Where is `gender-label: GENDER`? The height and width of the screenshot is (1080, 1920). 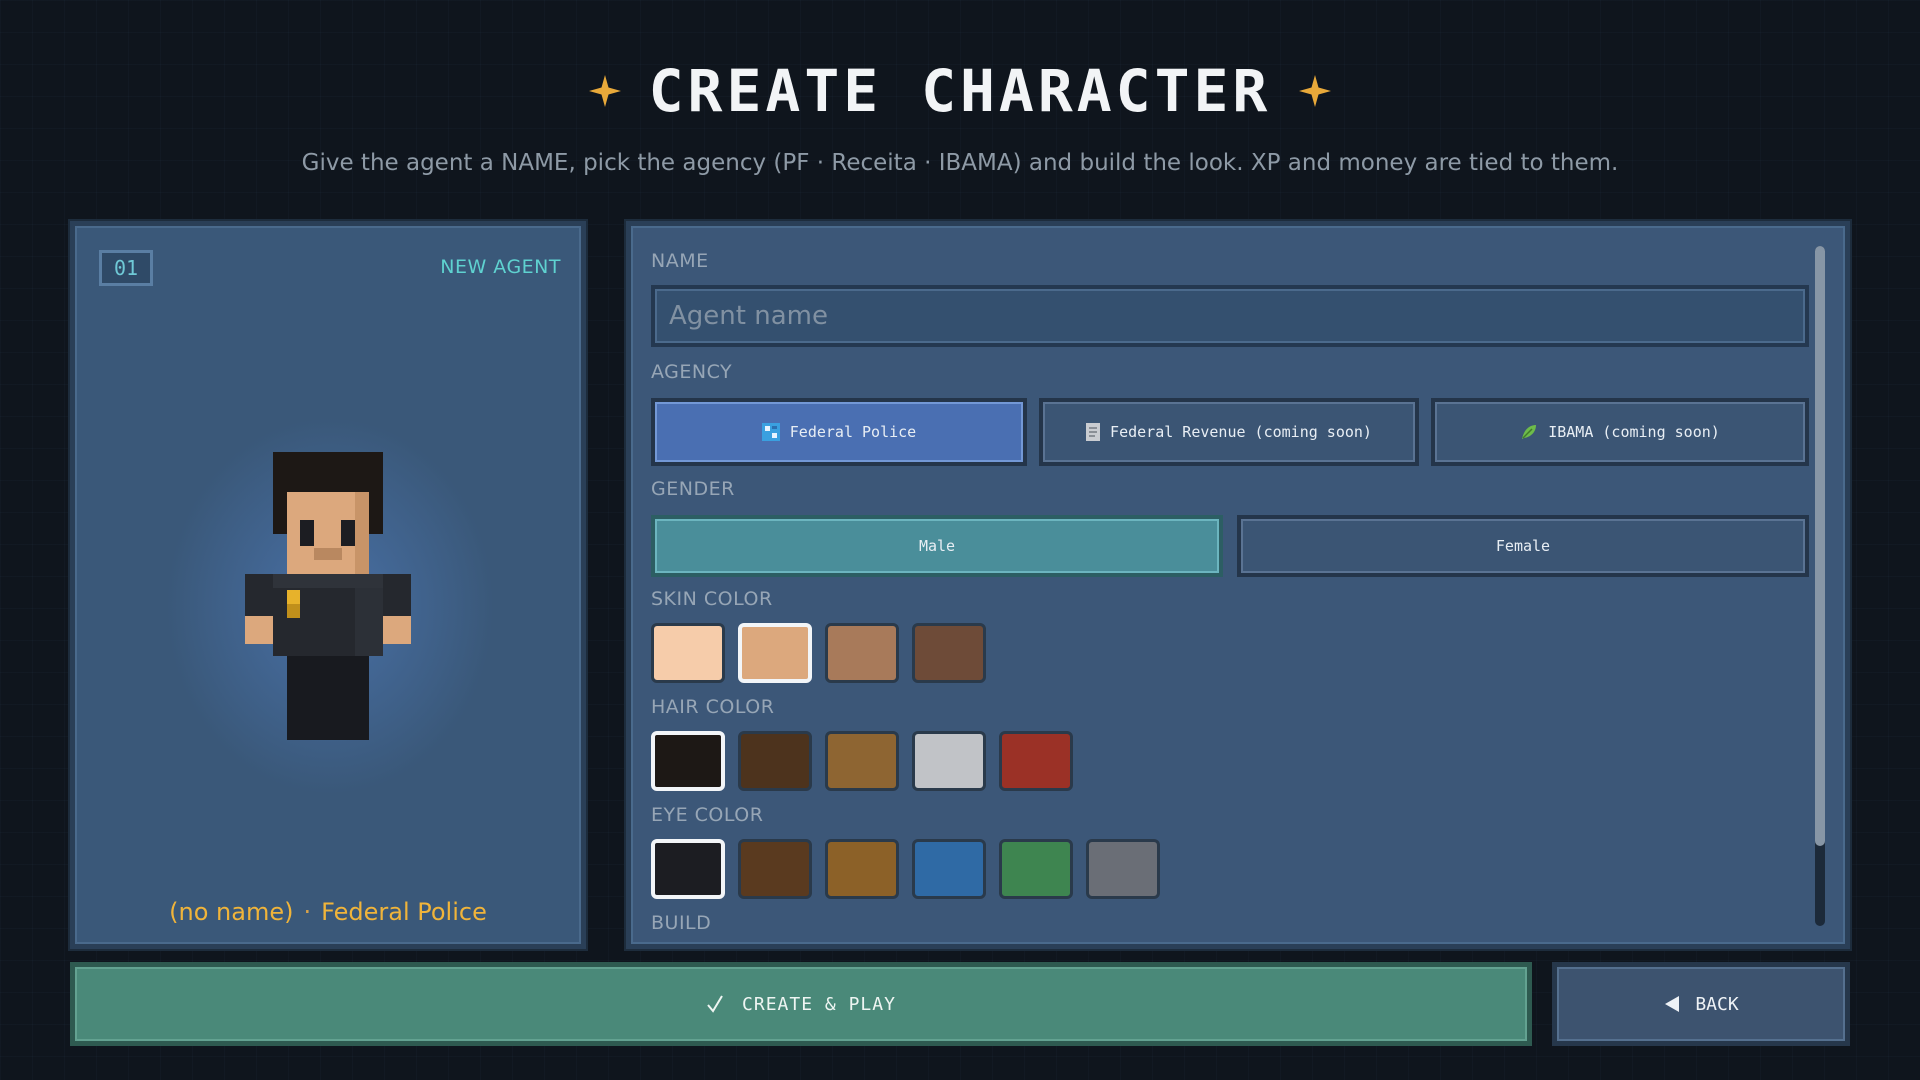
gender-label: GENDER is located at coordinates (693, 489).